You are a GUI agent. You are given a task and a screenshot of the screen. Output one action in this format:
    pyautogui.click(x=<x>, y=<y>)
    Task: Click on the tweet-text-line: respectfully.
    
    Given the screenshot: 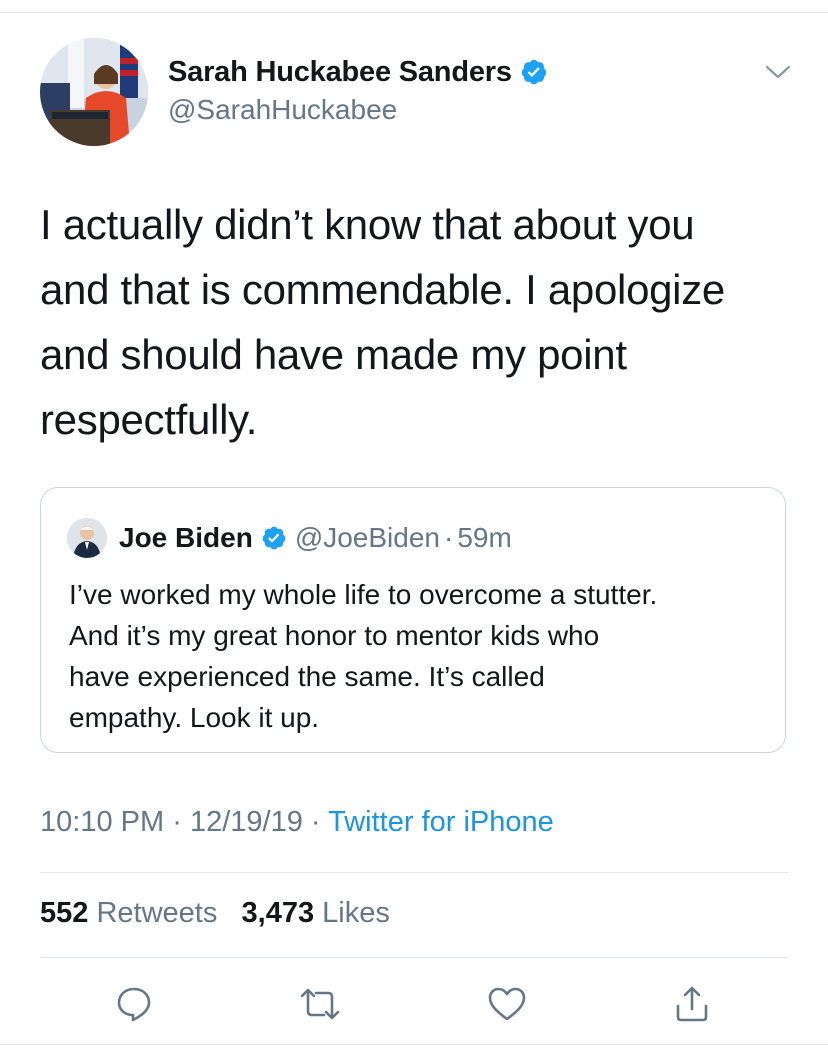 What is the action you would take?
    pyautogui.click(x=149, y=419)
    